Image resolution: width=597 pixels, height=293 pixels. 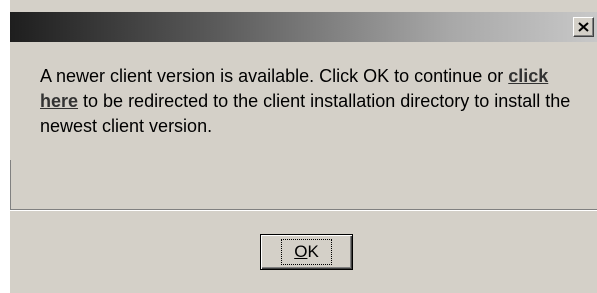 I want to click on close-icon, so click(x=583, y=27).